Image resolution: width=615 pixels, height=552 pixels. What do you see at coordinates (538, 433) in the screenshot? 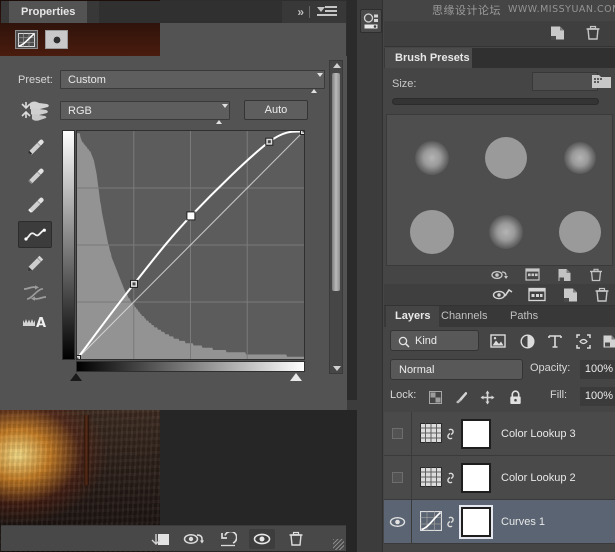
I see `layer-name: Color Lookup 3` at bounding box center [538, 433].